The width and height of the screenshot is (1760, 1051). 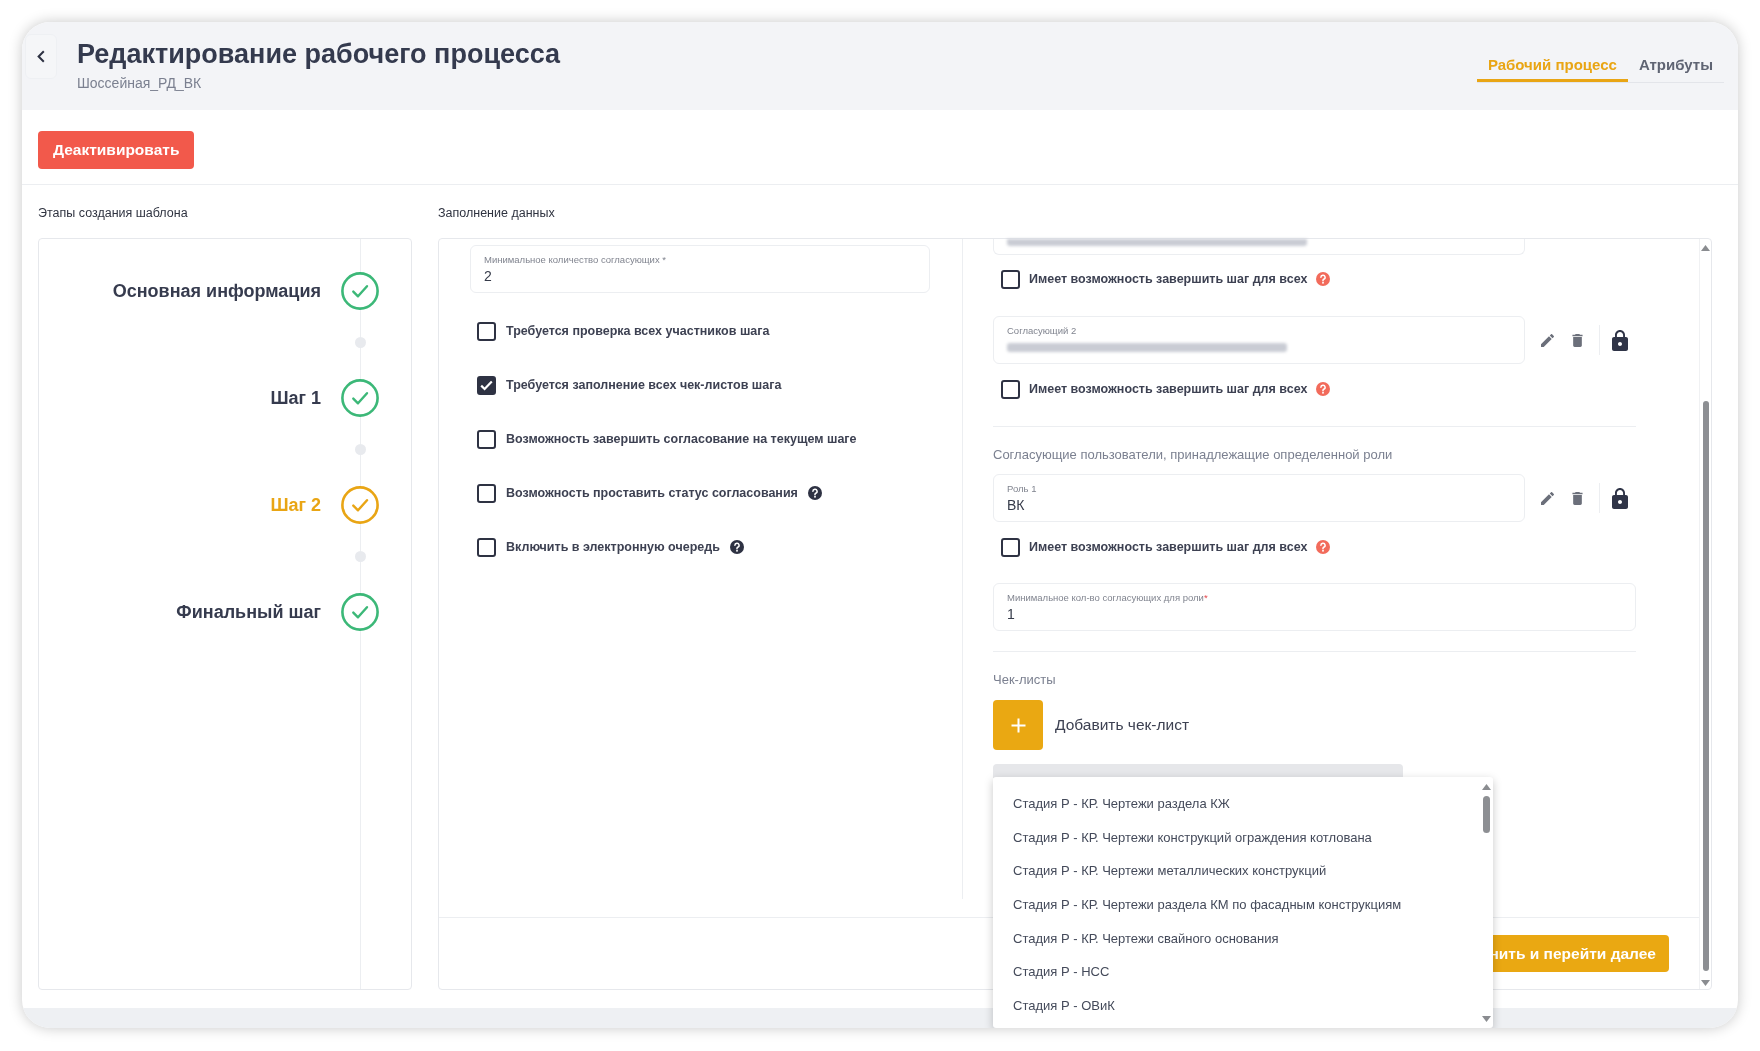 What do you see at coordinates (1205, 598) in the screenshot?
I see `required-mark: *` at bounding box center [1205, 598].